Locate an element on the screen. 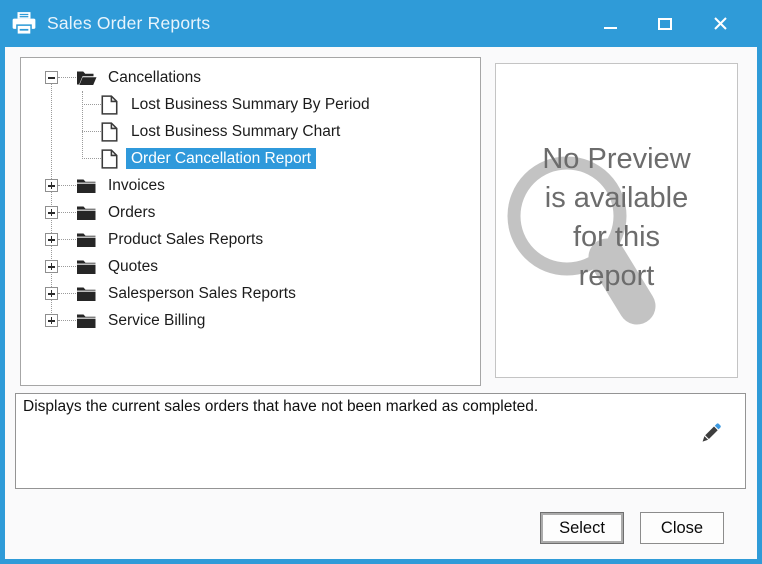 This screenshot has height=564, width=762. tree-item-label: Lost Business Summary Chart is located at coordinates (235, 131).